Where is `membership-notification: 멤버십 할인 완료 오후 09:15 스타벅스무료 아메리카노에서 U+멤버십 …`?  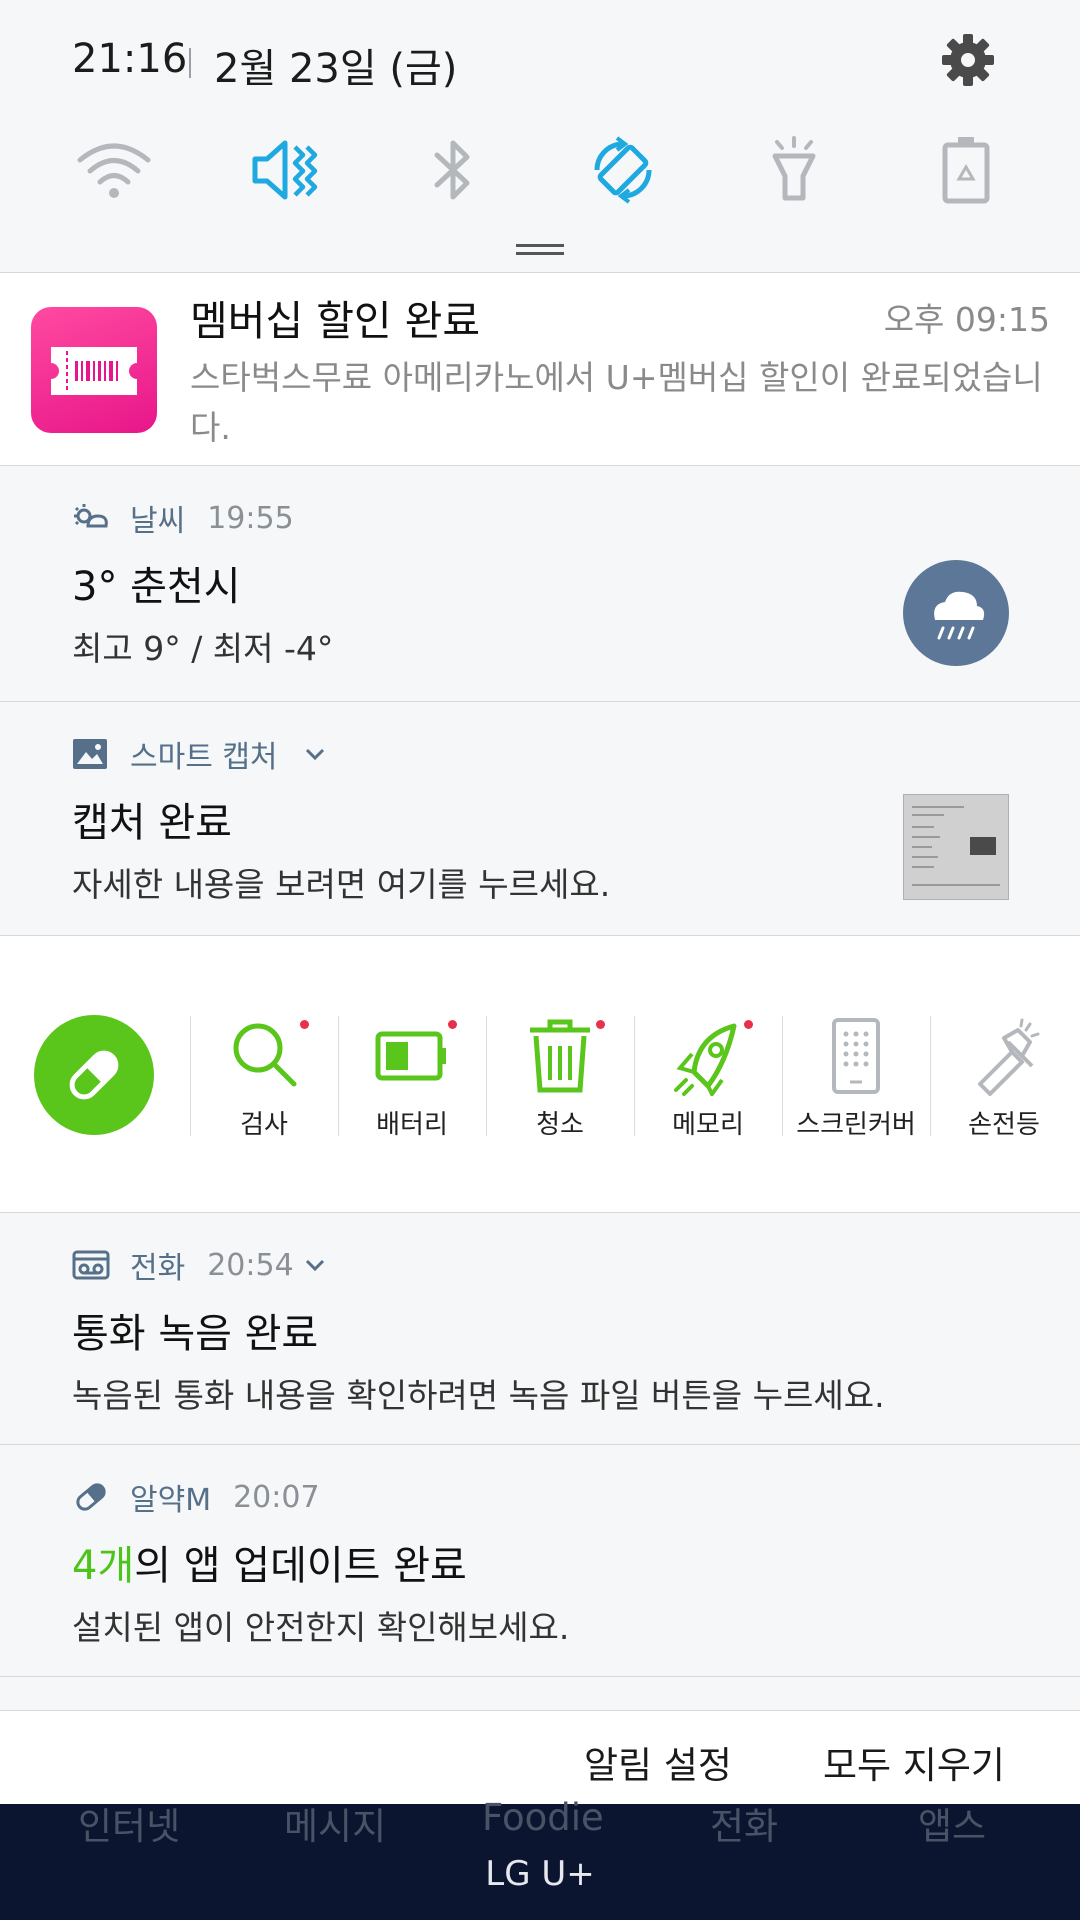 membership-notification: 멤버십 할인 완료 오후 09:15 스타벅스무료 아메리카노에서 U+멤버십 … is located at coordinates (540, 368).